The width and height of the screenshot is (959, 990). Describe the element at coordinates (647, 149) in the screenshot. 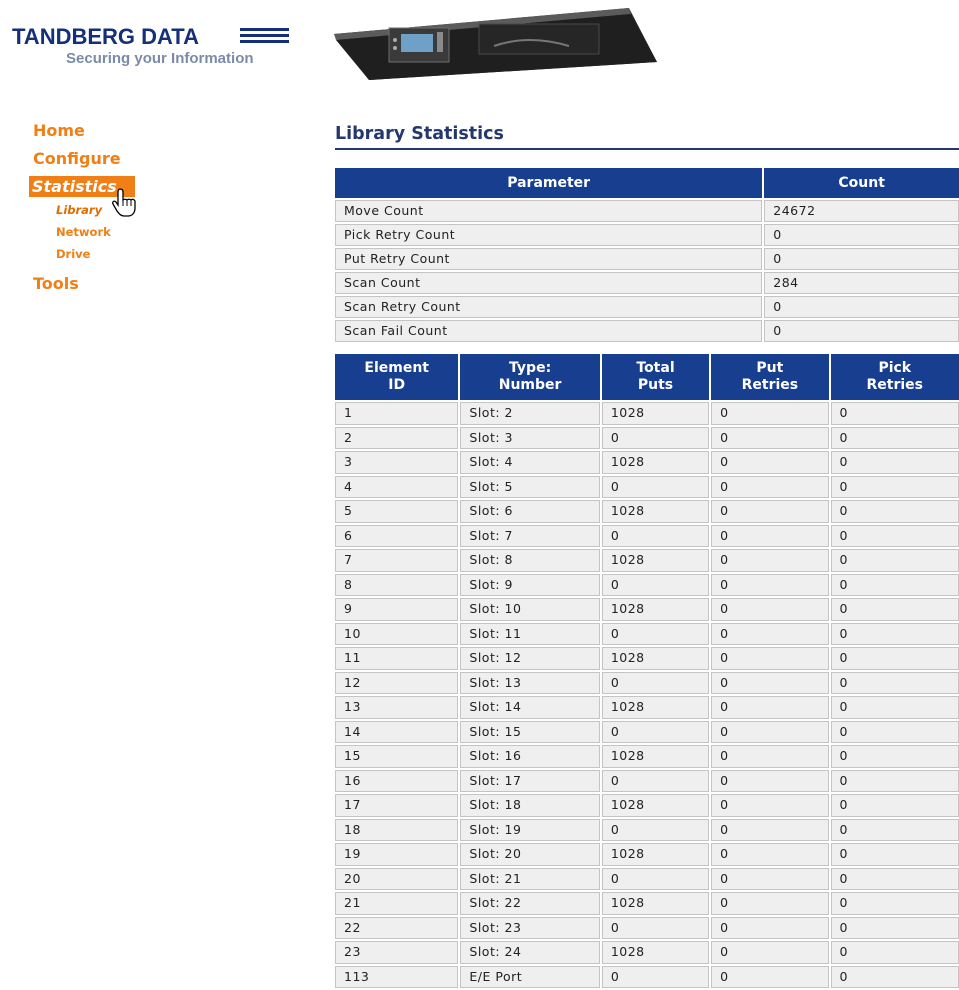

I see `title-divider` at that location.